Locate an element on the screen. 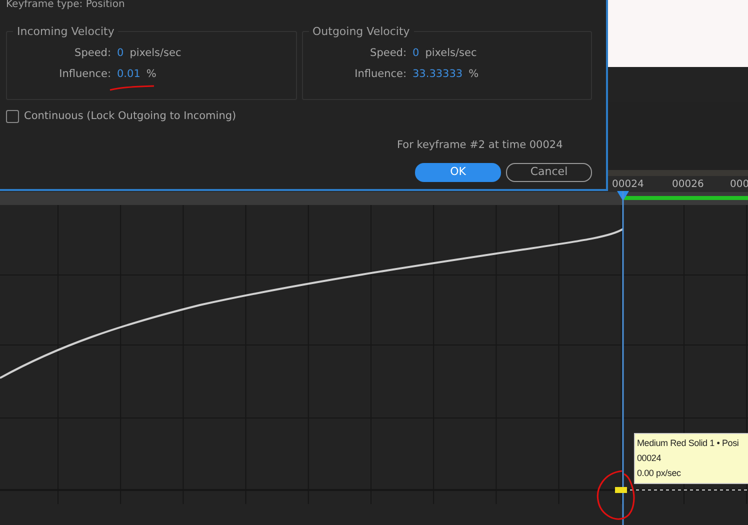  cancel-button: Cancel is located at coordinates (549, 172).